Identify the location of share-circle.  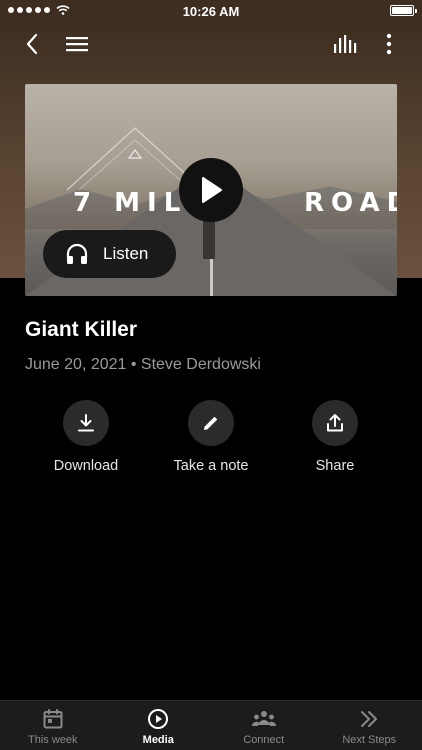
(335, 423).